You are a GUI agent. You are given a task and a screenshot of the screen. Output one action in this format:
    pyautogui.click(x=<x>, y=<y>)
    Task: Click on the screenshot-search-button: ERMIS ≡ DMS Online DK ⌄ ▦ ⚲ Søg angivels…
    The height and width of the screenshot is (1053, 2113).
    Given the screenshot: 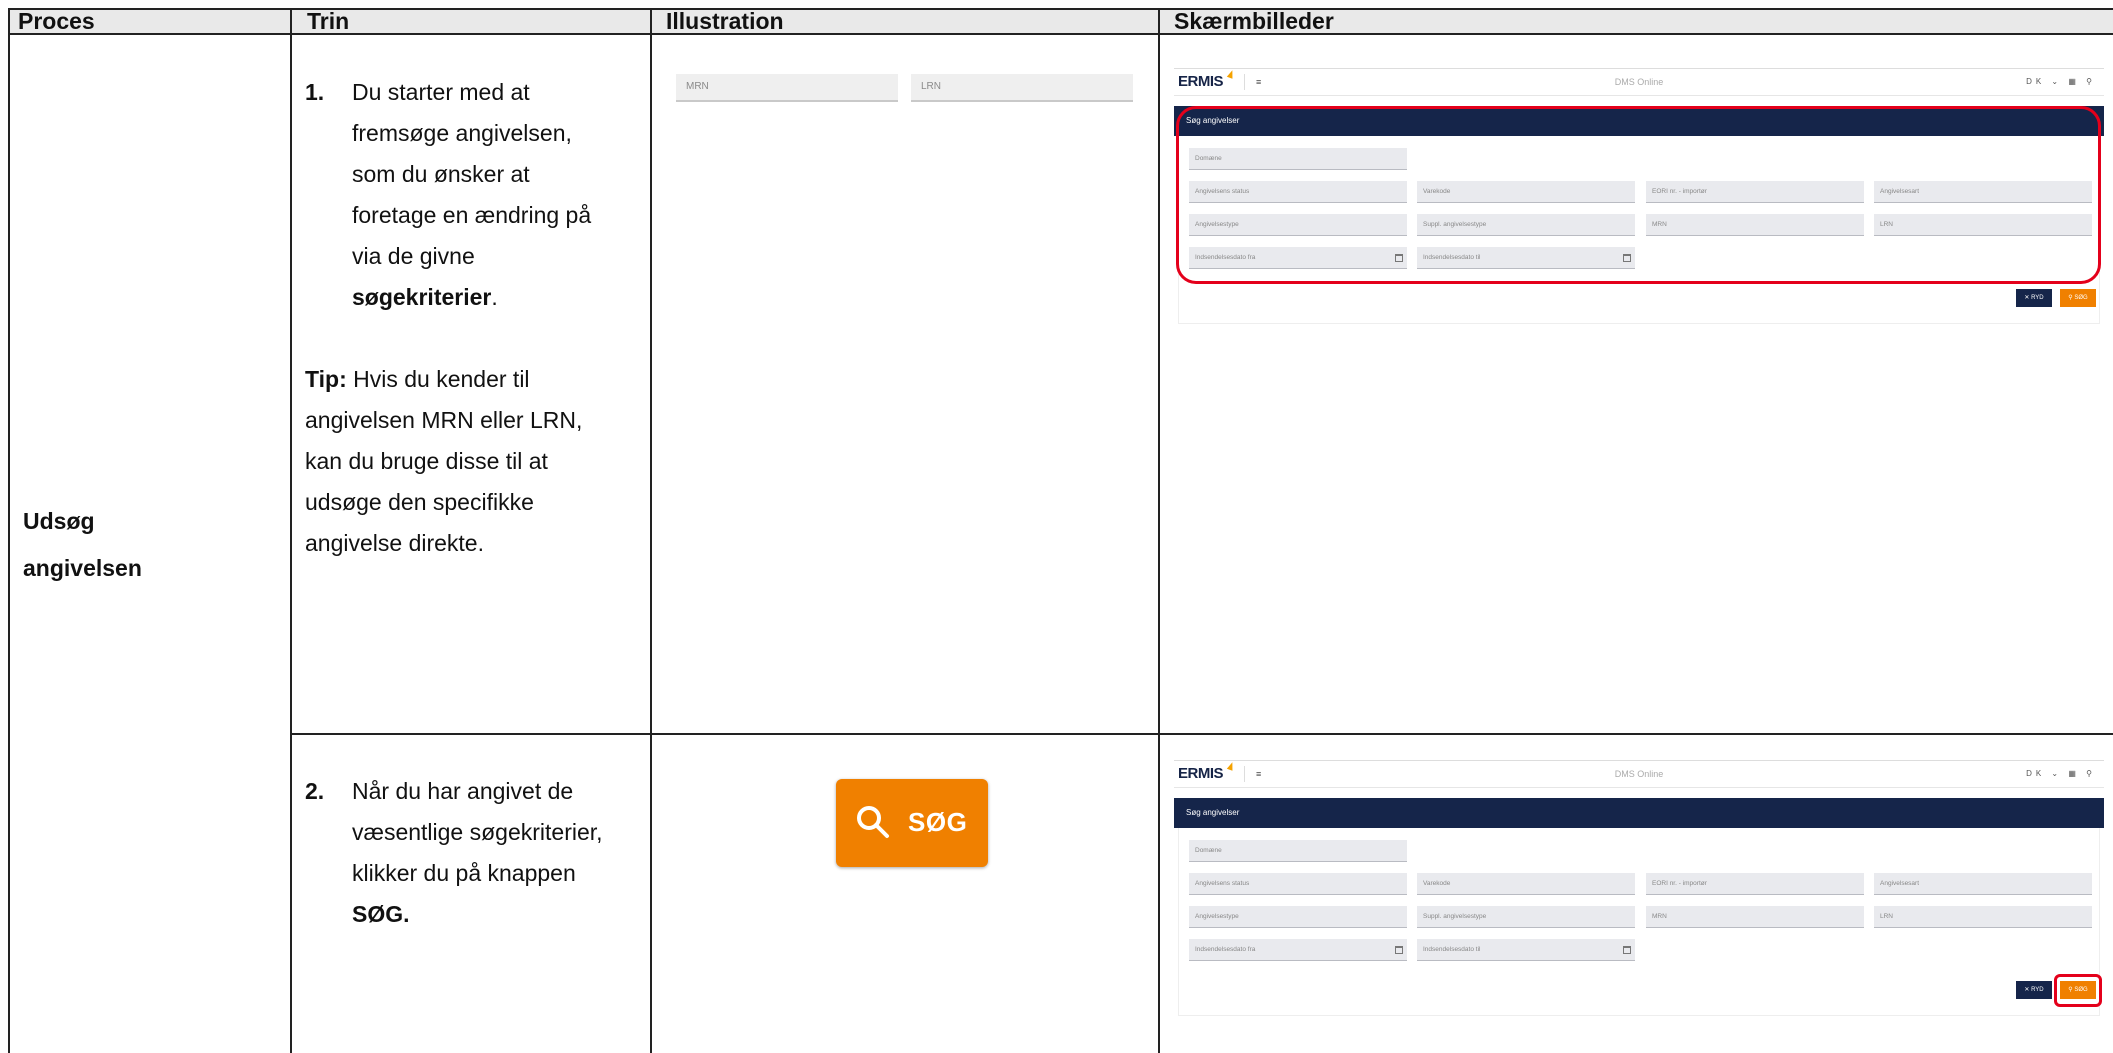 What is the action you would take?
    pyautogui.click(x=1639, y=895)
    